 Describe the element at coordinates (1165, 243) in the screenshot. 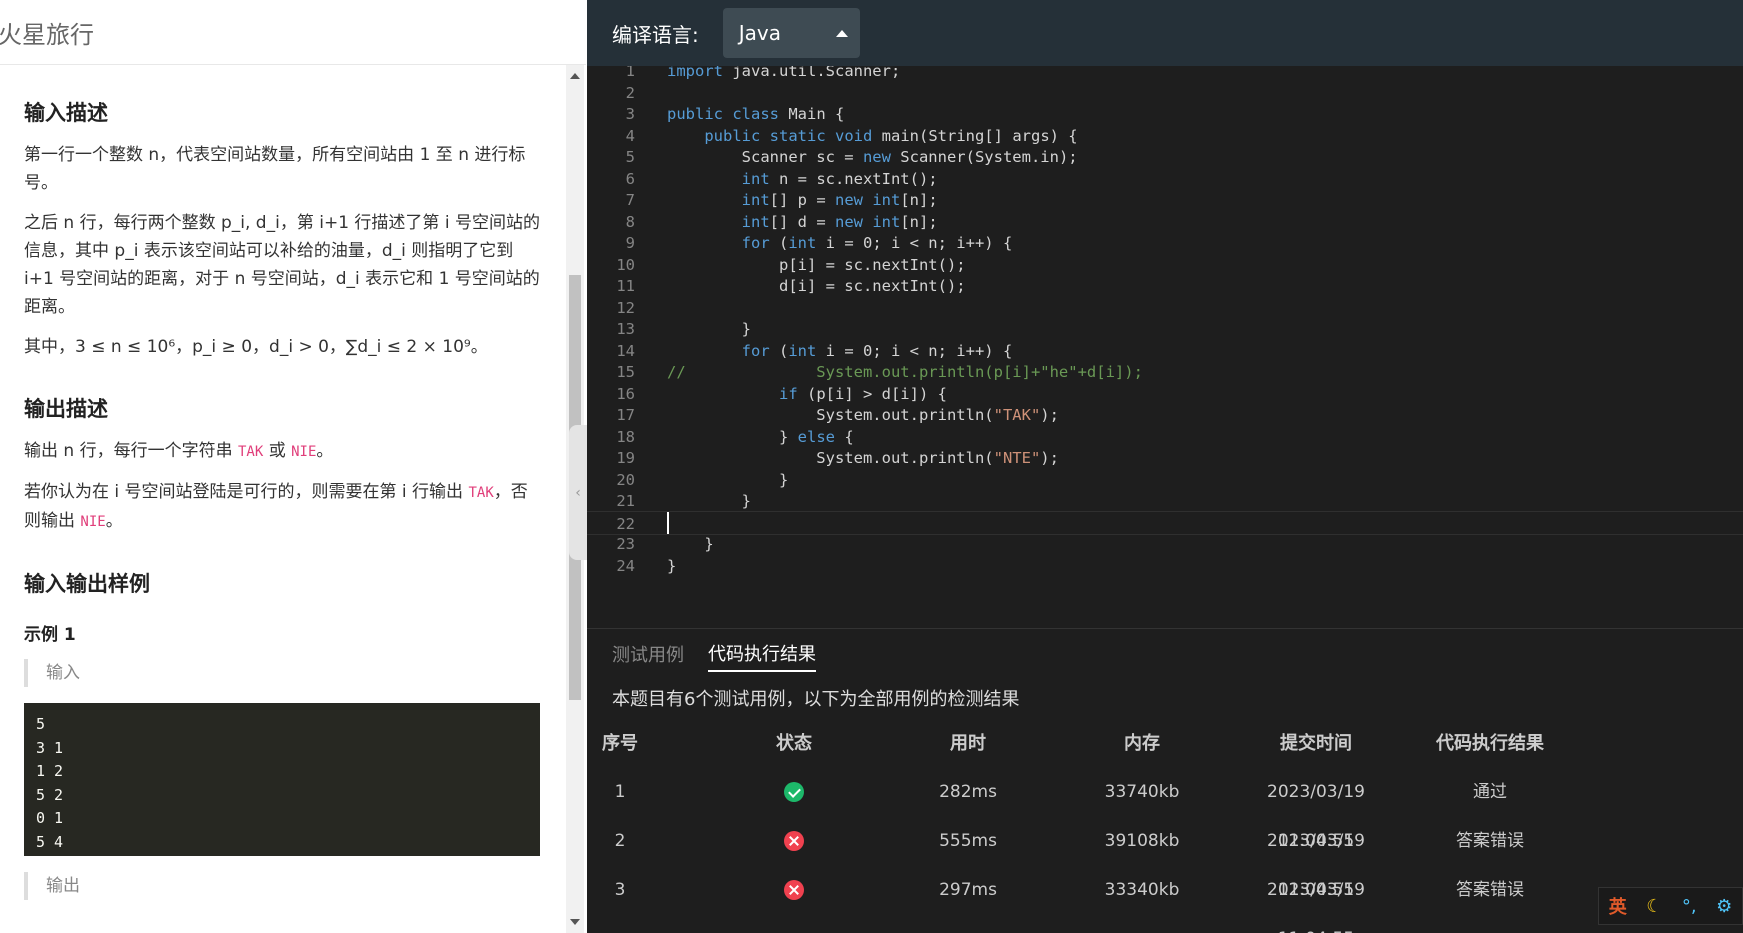

I see `code-line: 9 for (int i = 0; i < n; i++) {` at that location.